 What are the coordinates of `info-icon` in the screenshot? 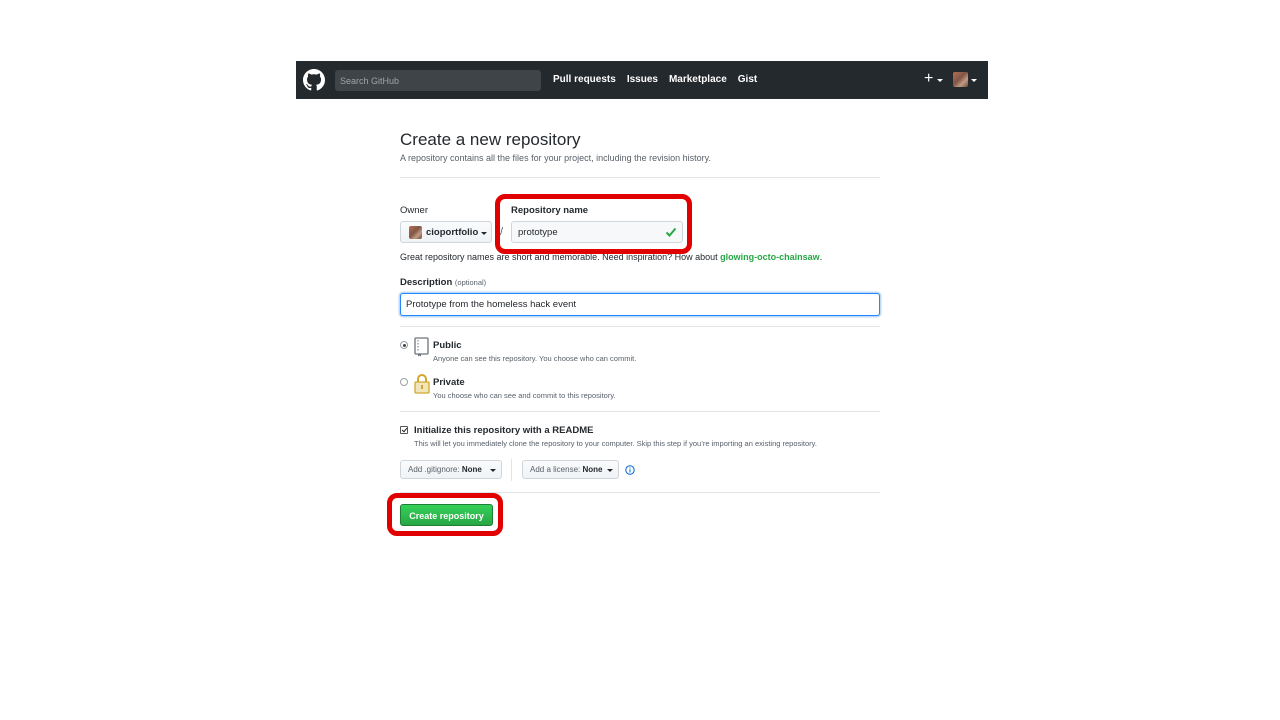 It's located at (630, 470).